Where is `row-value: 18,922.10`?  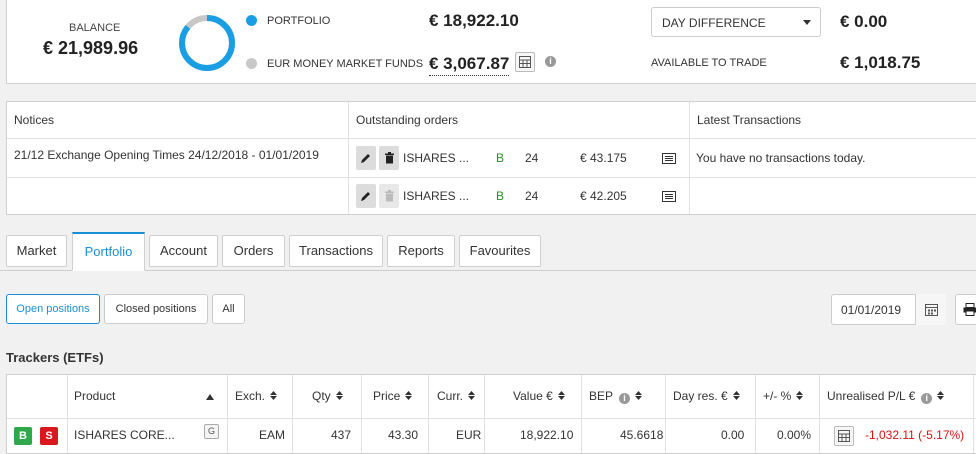 row-value: 18,922.10 is located at coordinates (547, 435).